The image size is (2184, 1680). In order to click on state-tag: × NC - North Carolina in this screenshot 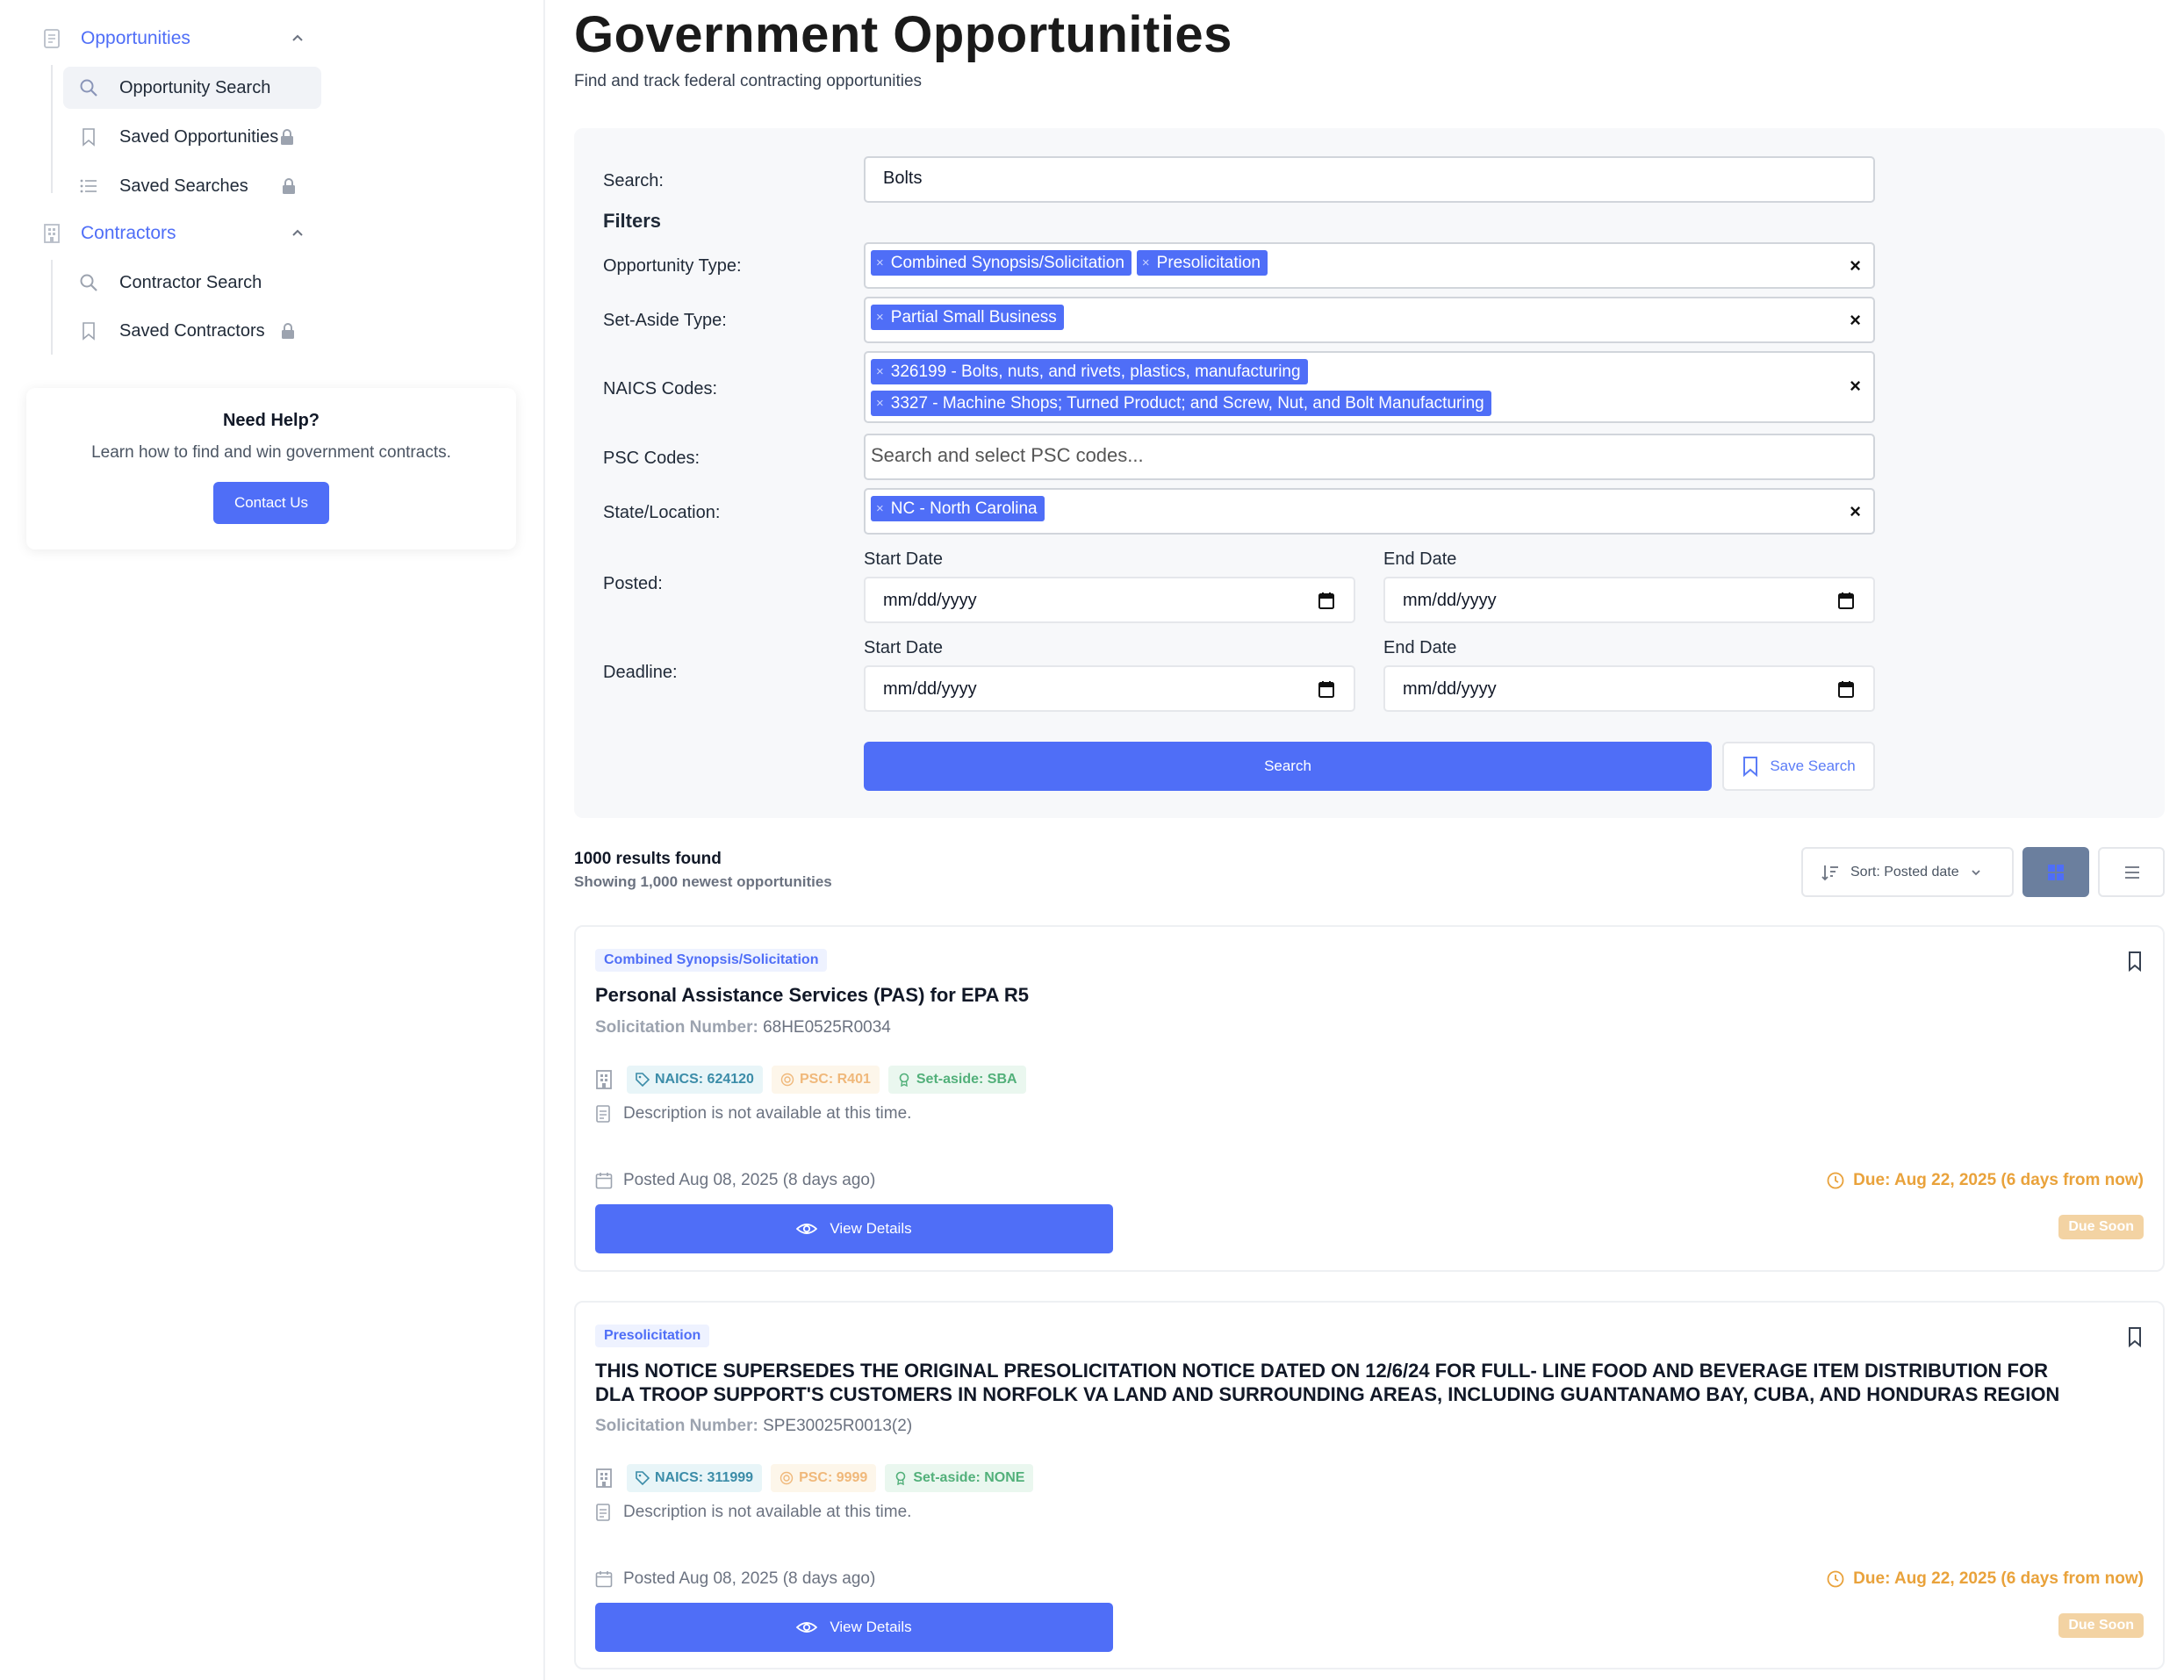, I will do `click(958, 509)`.